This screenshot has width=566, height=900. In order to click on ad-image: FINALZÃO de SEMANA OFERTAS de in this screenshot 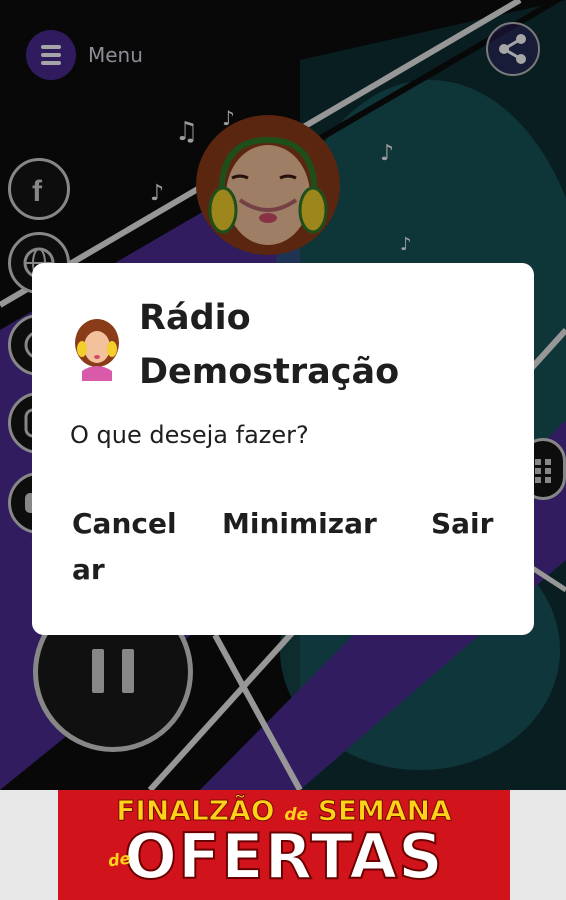, I will do `click(284, 845)`.